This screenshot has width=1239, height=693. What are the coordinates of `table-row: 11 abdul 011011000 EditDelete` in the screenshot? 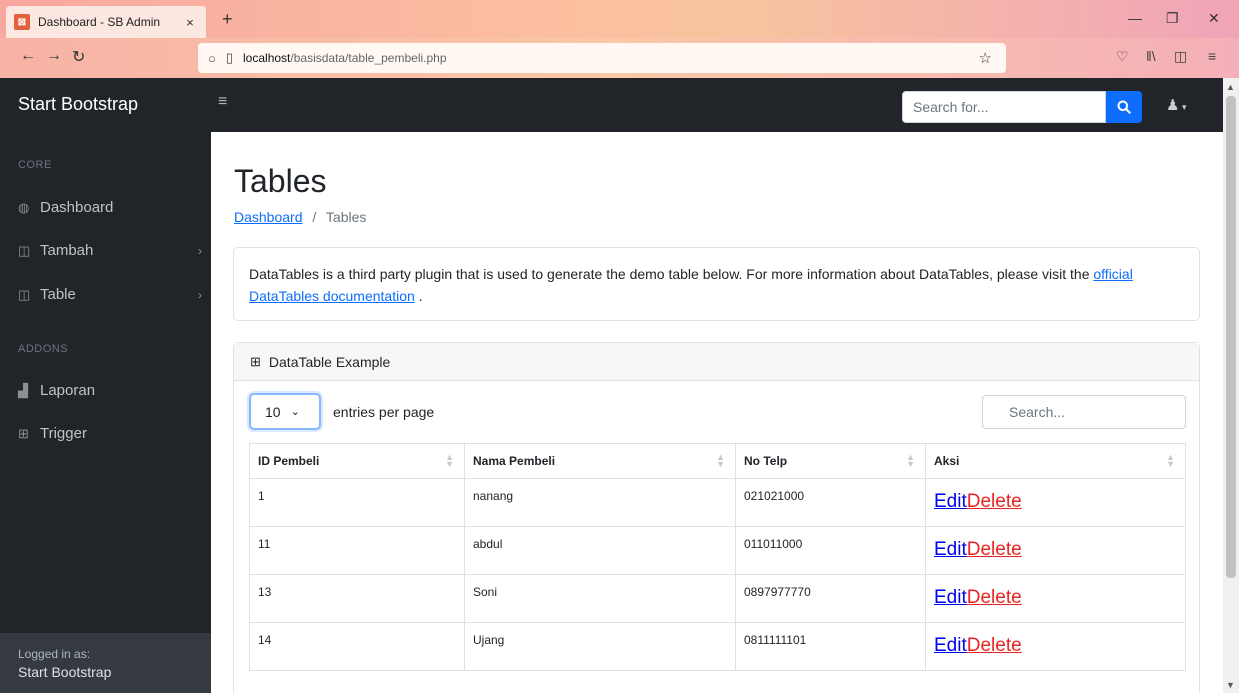 It's located at (717, 550).